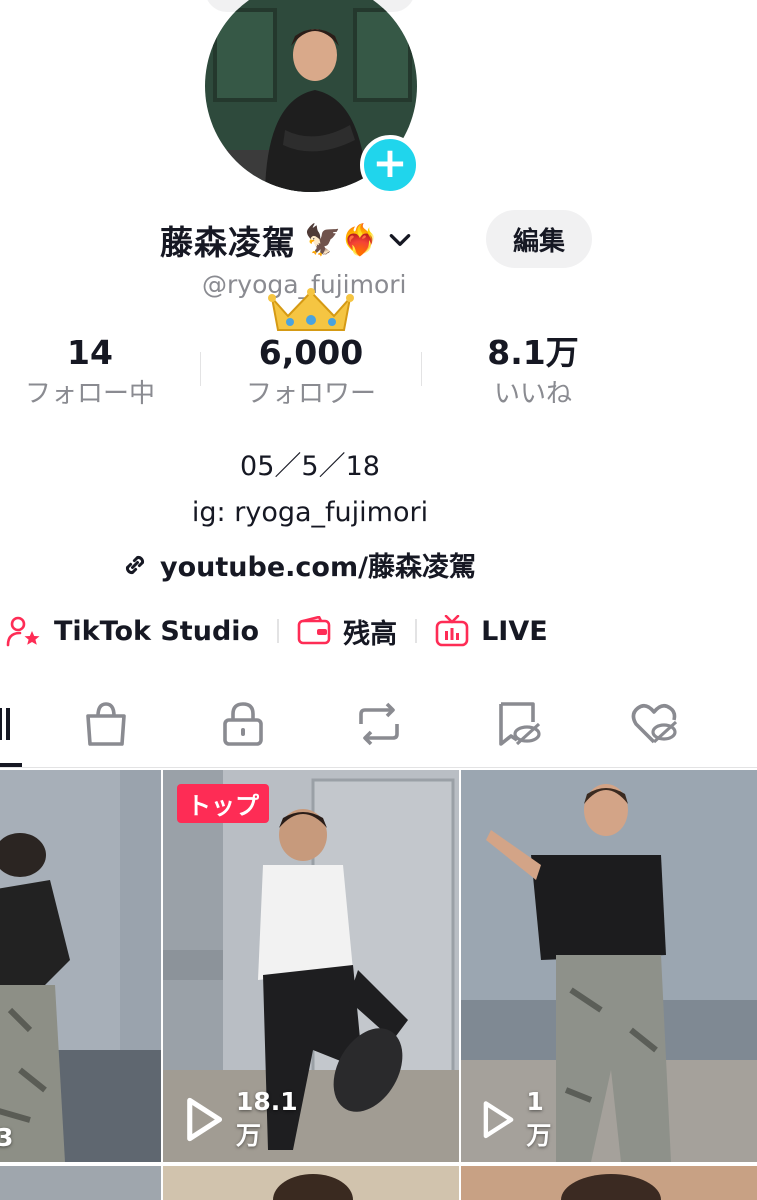  I want to click on followers-count: 6,000, so click(311, 352).